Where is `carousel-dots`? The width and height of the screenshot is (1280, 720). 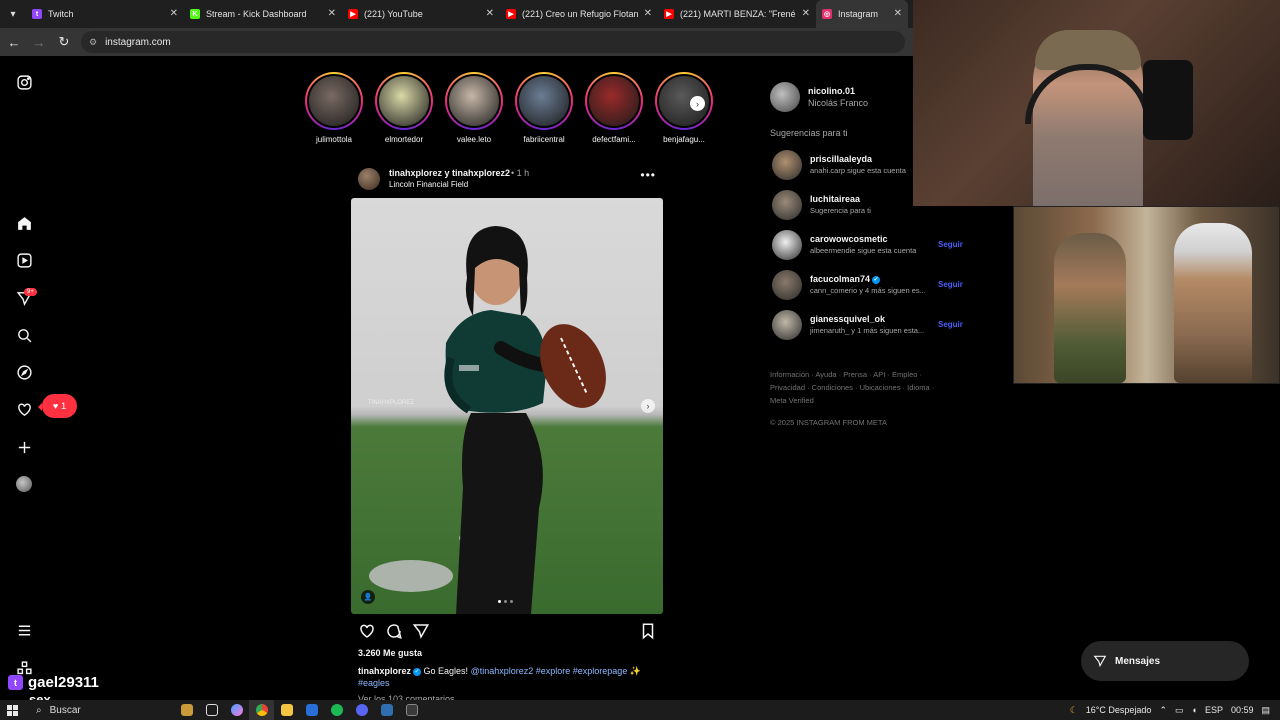 carousel-dots is located at coordinates (505, 601).